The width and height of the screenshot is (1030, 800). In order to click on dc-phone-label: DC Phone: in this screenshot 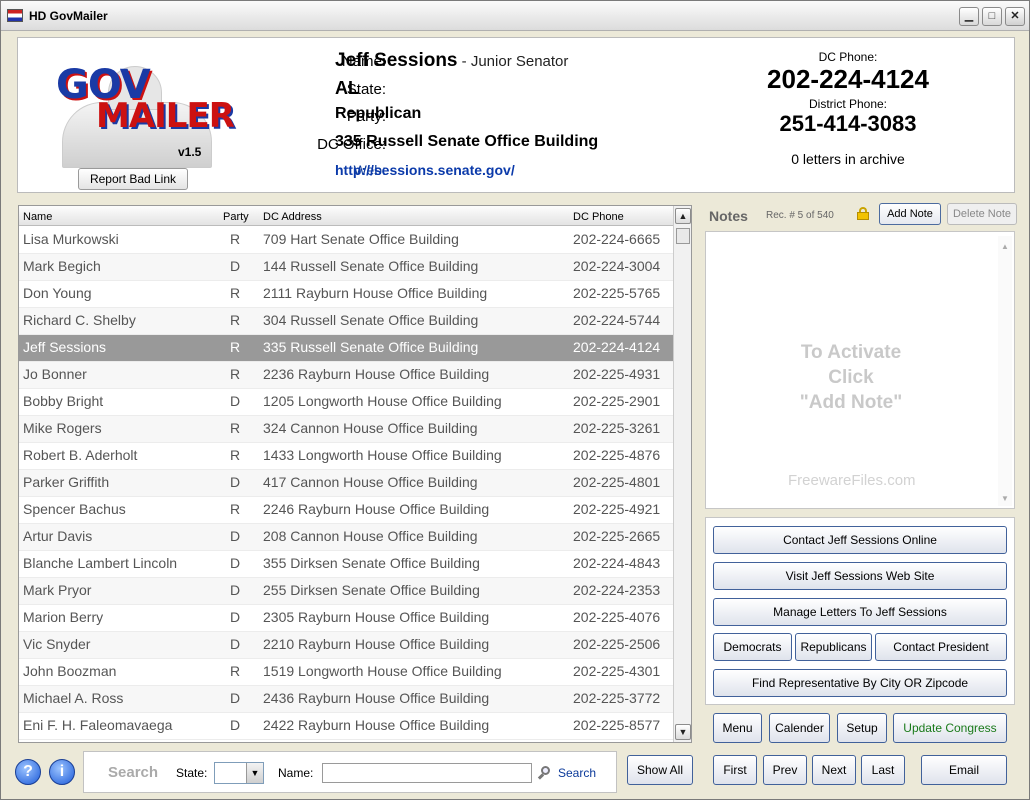, I will do `click(848, 57)`.